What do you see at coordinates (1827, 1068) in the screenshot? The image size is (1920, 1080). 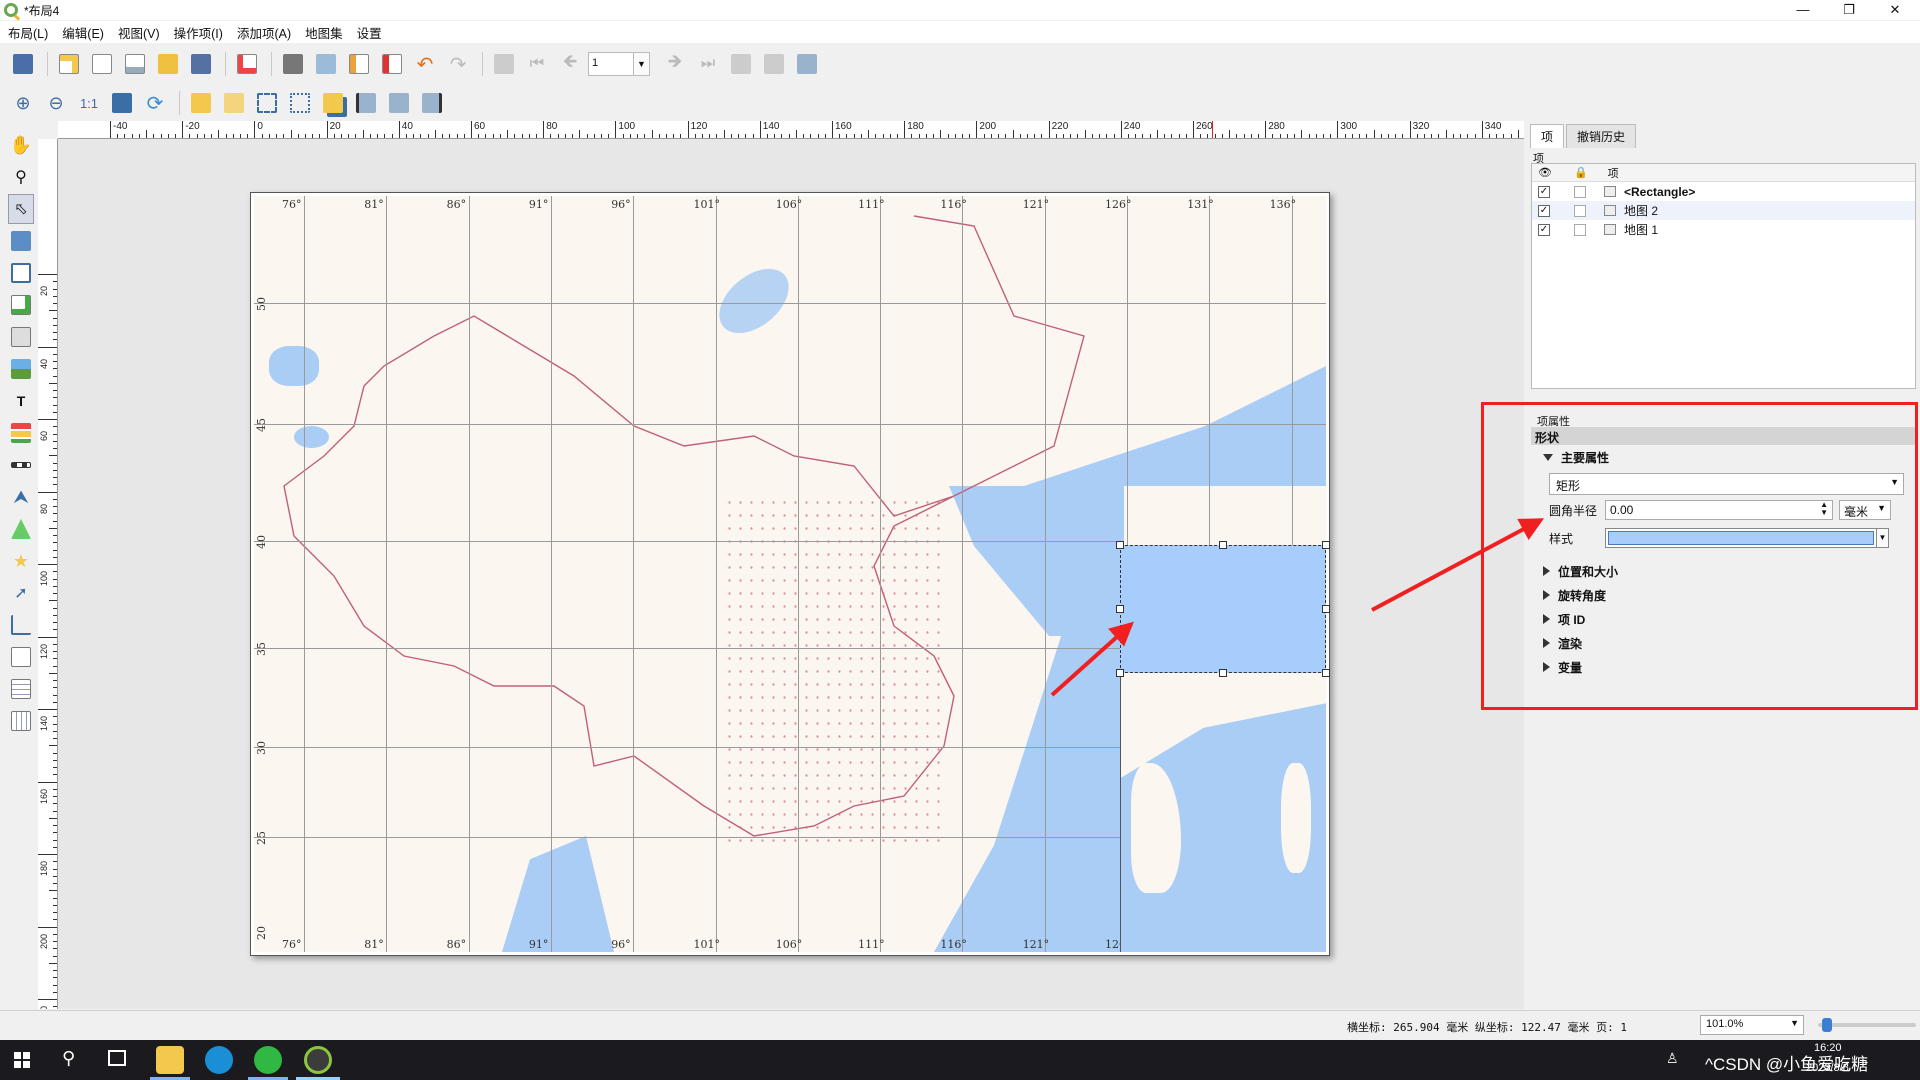 I see `clock-date: 2023/8/8` at bounding box center [1827, 1068].